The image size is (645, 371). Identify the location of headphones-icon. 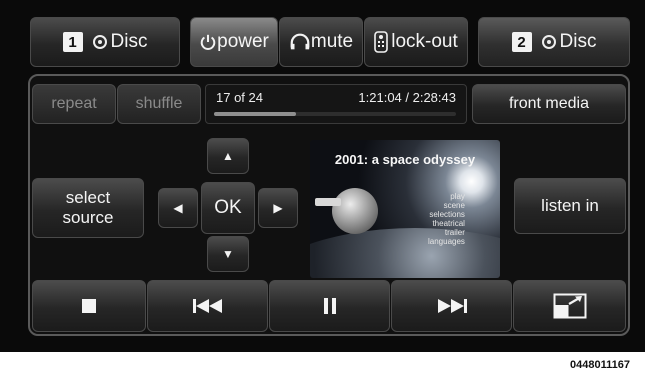
(300, 41).